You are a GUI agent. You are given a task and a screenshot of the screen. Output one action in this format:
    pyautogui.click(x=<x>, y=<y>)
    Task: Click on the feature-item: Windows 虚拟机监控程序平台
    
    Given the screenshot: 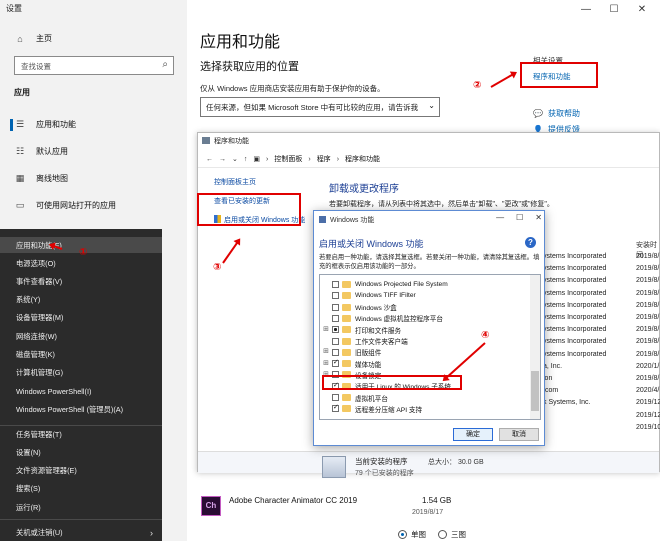 What is the action you would take?
    pyautogui.click(x=425, y=318)
    